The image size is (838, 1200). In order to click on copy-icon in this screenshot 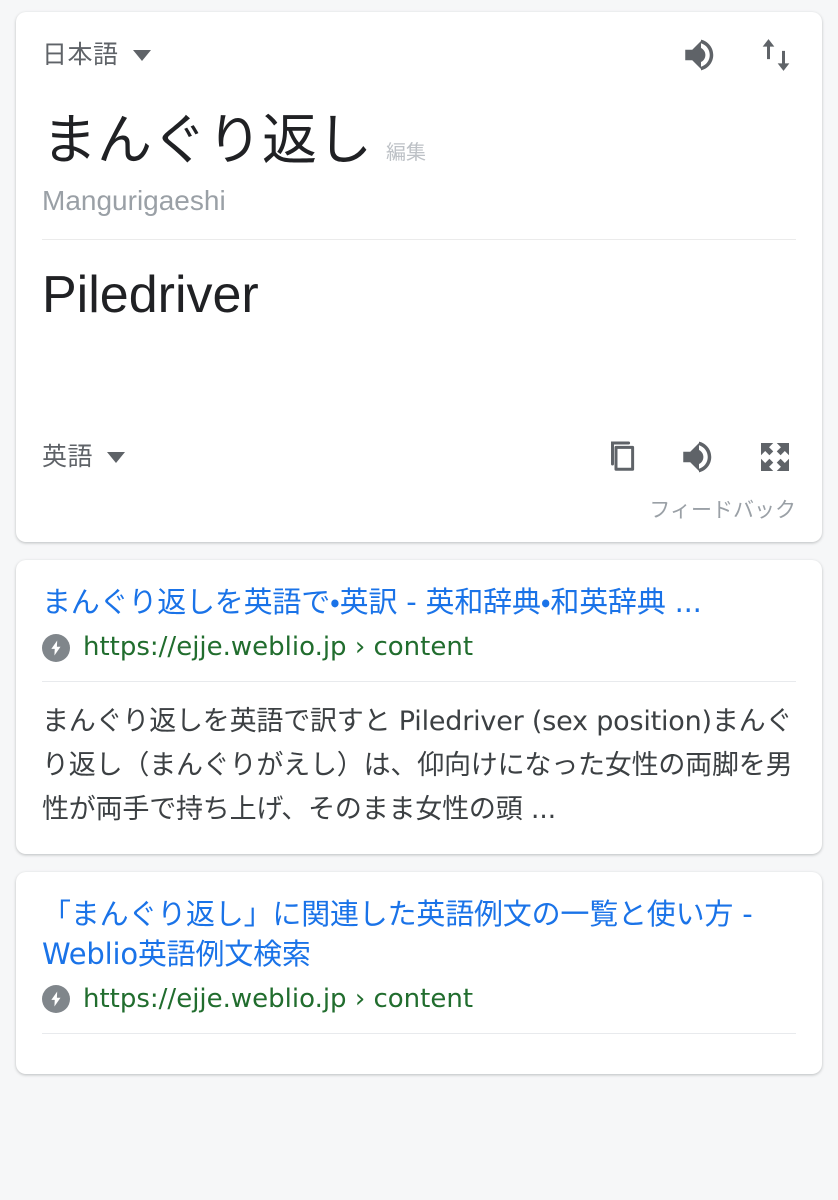, I will do `click(623, 457)`.